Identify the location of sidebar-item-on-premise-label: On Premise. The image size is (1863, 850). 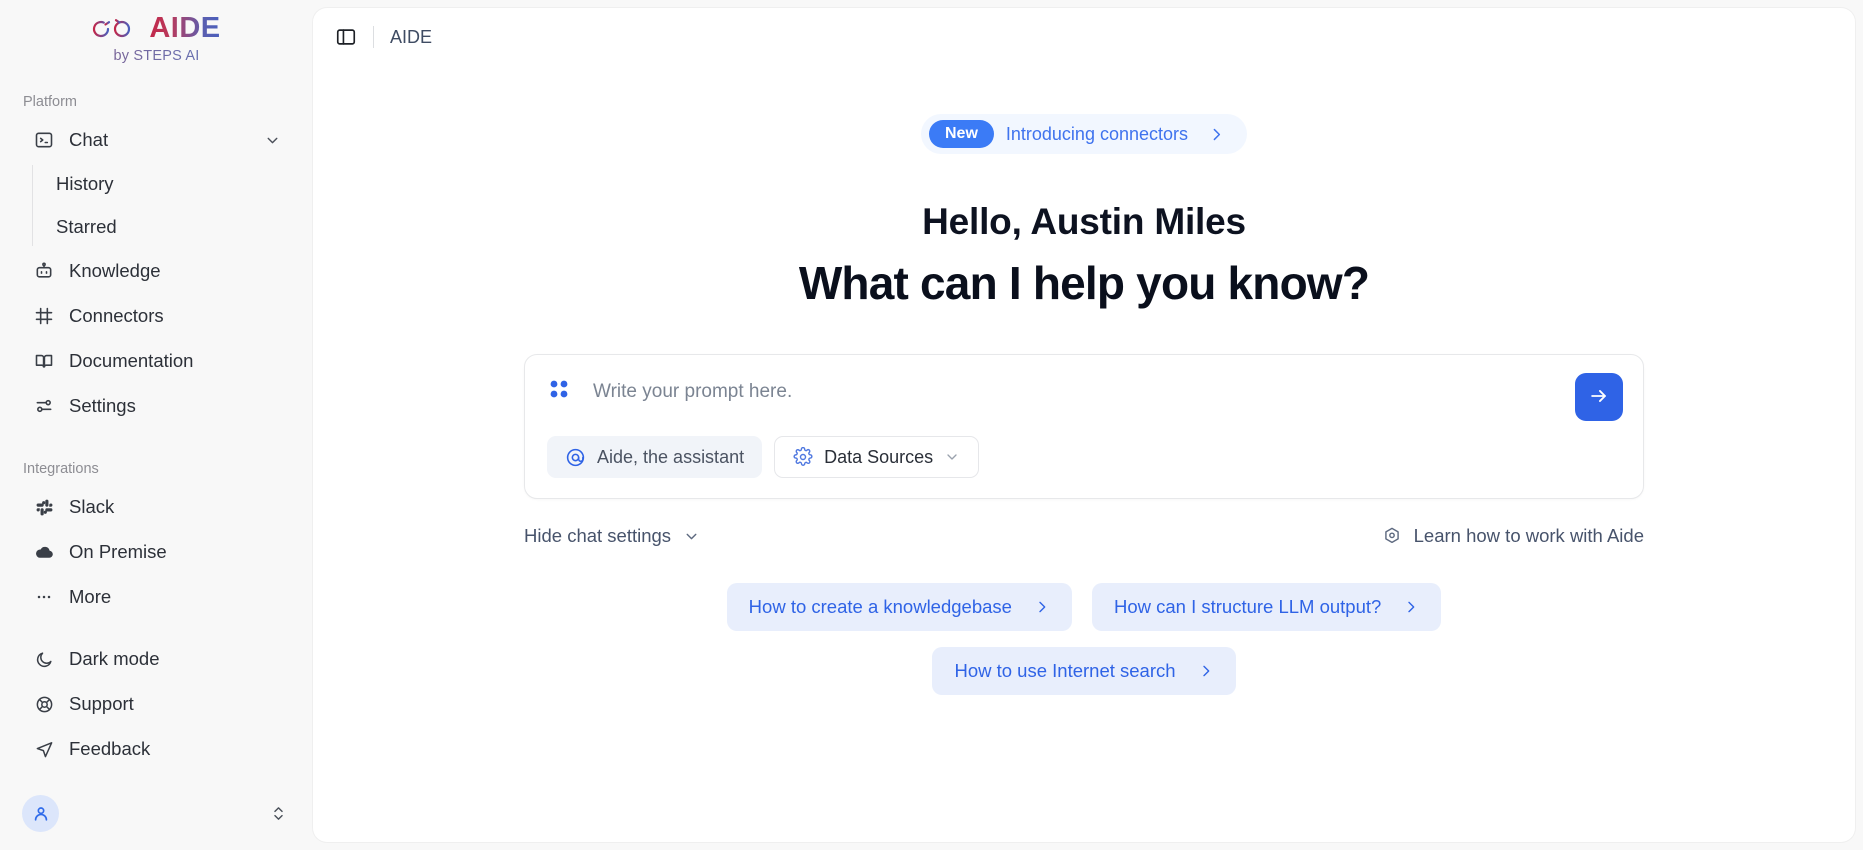
(118, 551).